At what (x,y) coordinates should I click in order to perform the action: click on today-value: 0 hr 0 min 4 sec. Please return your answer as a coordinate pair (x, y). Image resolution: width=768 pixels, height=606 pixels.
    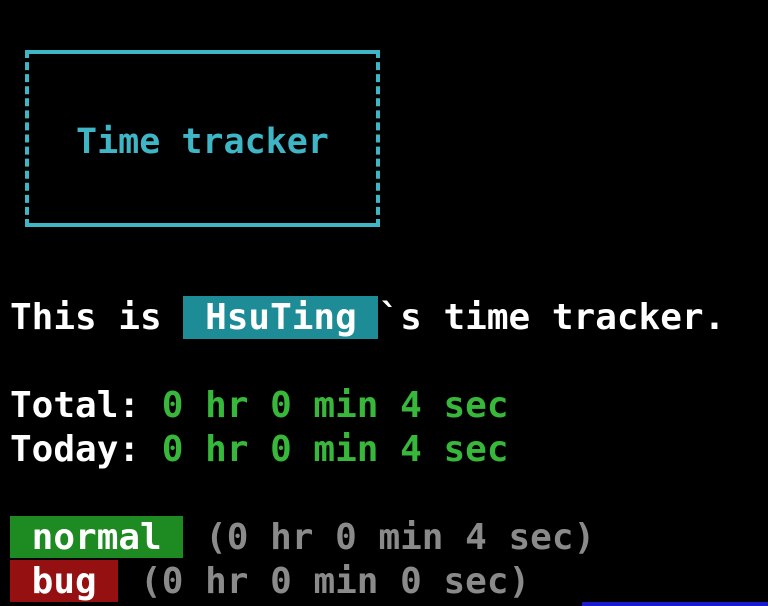
    Looking at the image, I should click on (335, 449).